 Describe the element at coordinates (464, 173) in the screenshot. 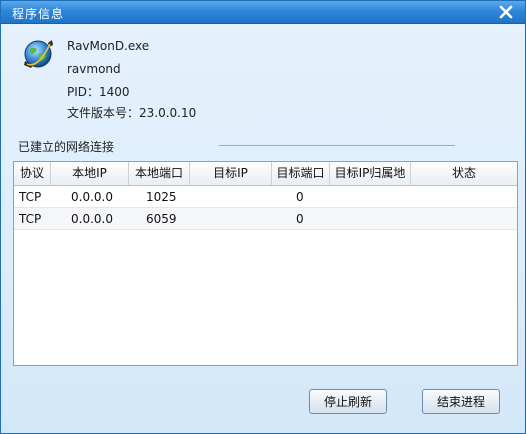

I see `column-header-status: 状态` at that location.